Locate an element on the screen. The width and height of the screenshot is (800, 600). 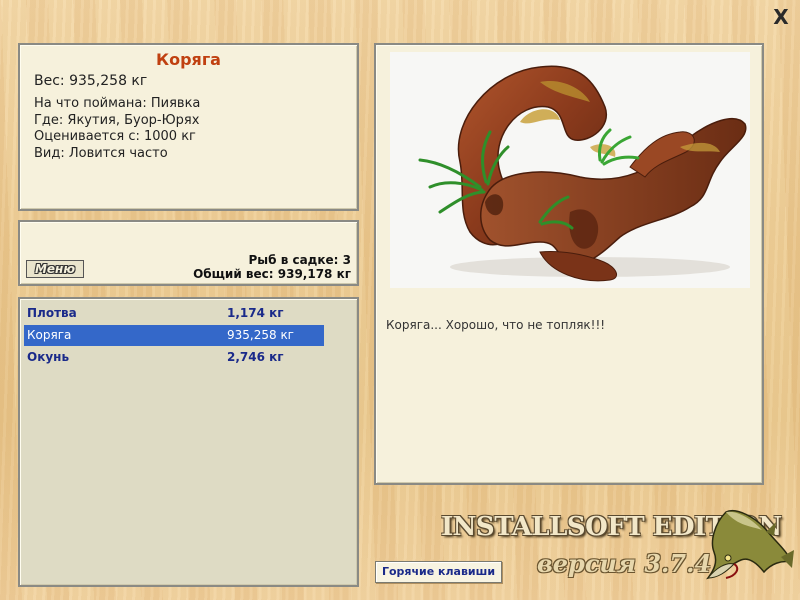
list-item: Плотва 1,174 кг is located at coordinates (174, 313).